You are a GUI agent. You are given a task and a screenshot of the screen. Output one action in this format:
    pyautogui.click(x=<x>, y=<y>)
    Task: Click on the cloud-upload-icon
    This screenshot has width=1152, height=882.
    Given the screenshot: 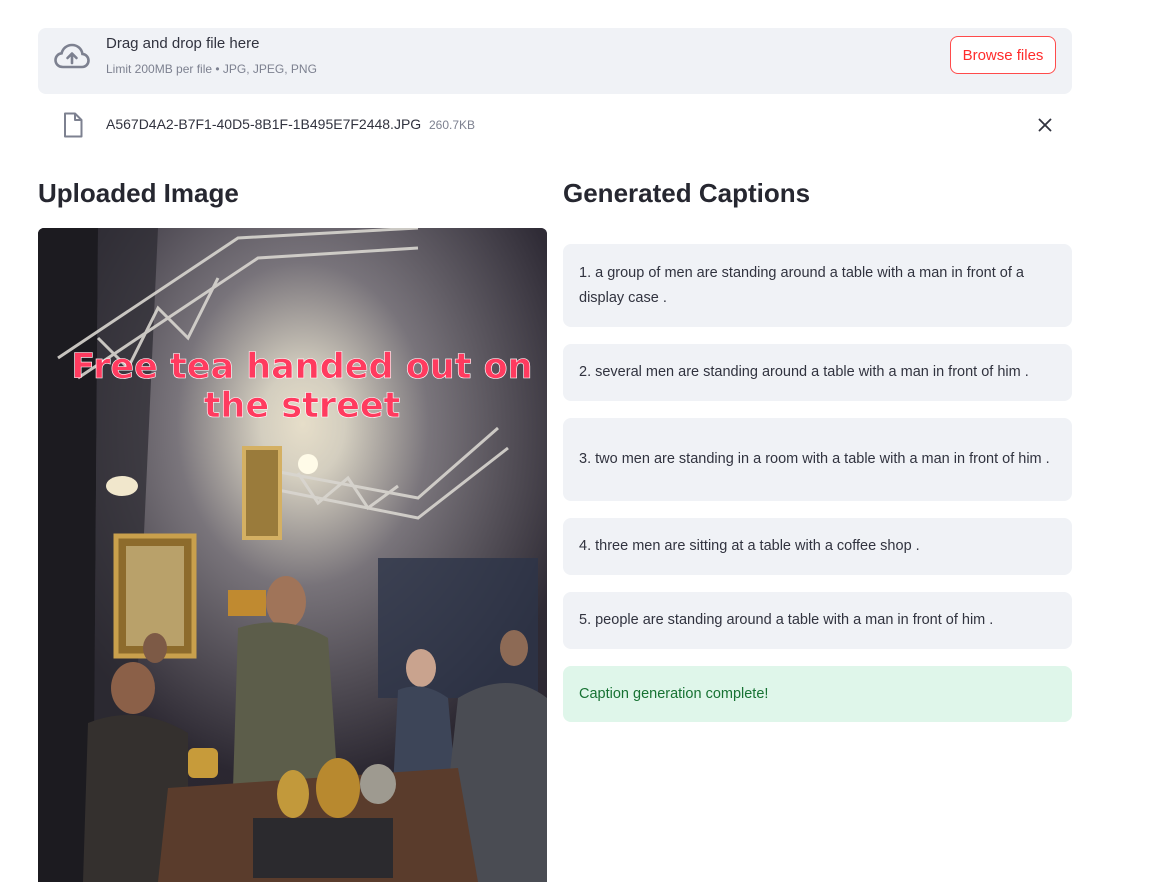 What is the action you would take?
    pyautogui.click(x=72, y=56)
    